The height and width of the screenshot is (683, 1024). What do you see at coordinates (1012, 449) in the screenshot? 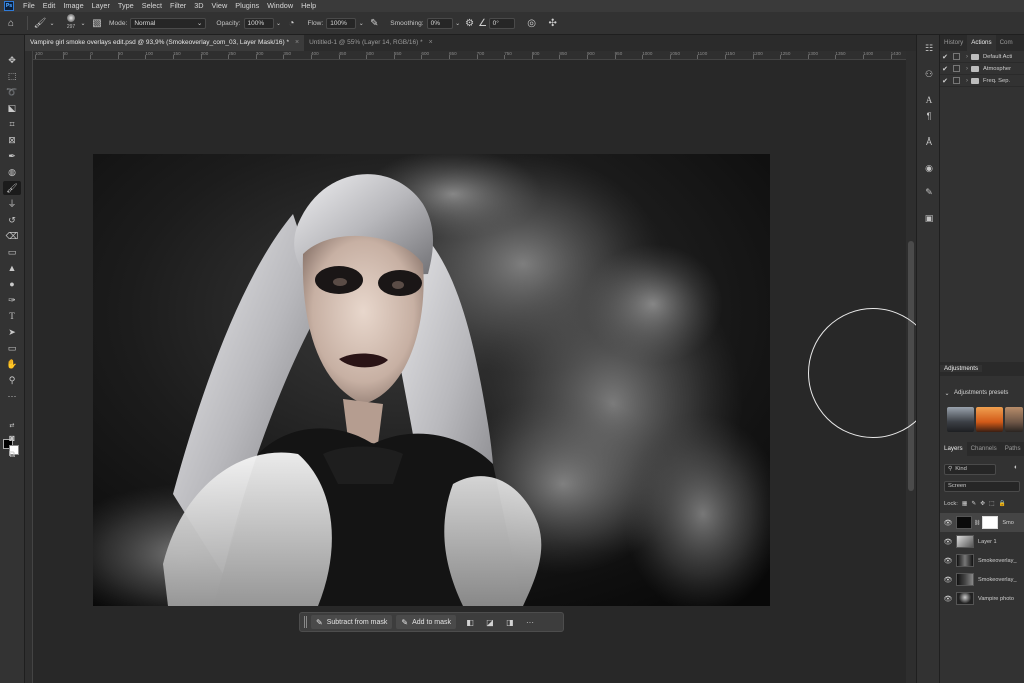
I see `tab-paths: Paths` at bounding box center [1012, 449].